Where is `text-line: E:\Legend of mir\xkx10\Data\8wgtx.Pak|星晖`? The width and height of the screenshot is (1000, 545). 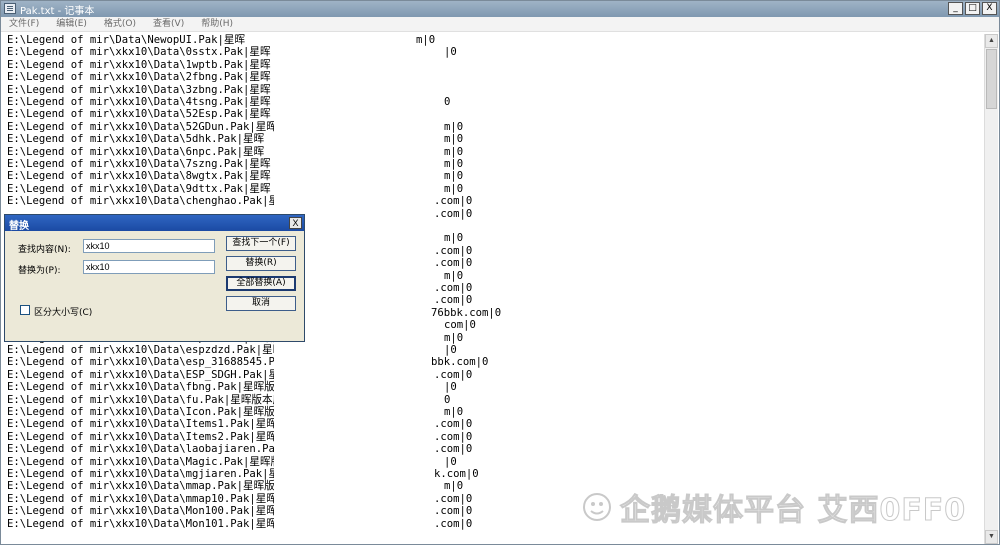 text-line: E:\Legend of mir\xkx10\Data\8wgtx.Pak|星晖 is located at coordinates (139, 176).